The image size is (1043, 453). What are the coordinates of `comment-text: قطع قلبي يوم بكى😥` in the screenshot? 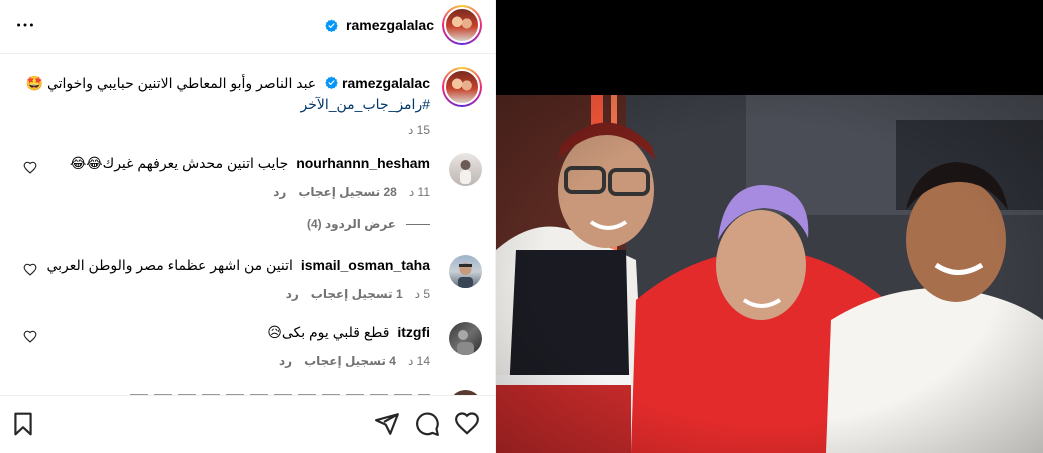 It's located at (328, 332).